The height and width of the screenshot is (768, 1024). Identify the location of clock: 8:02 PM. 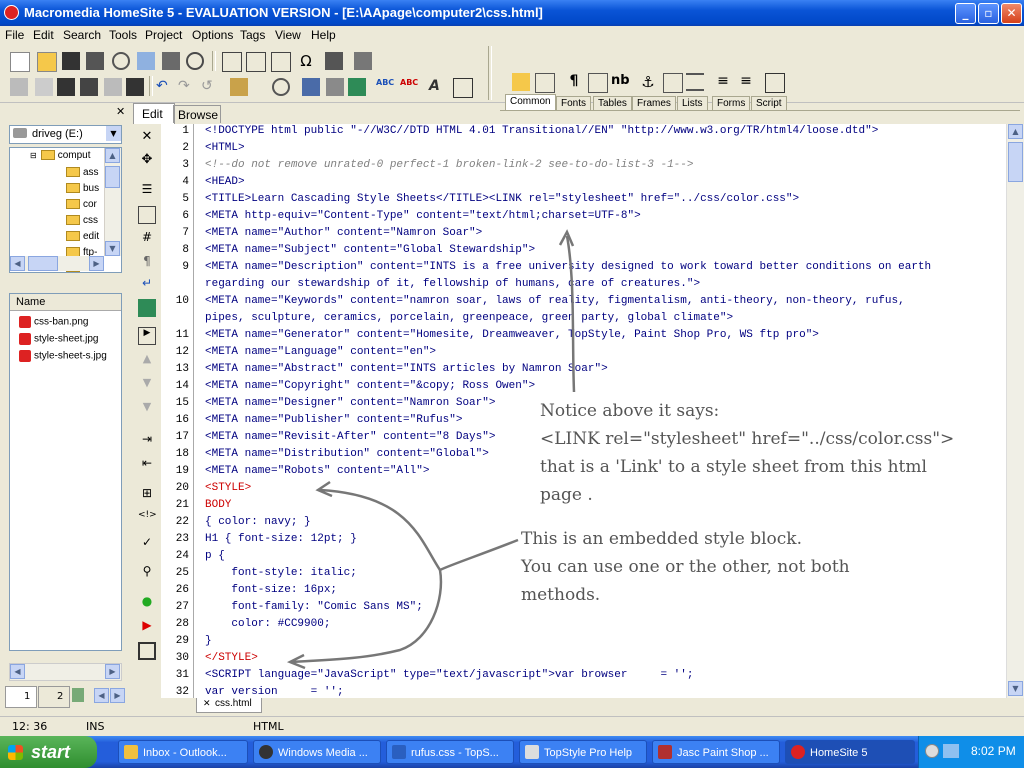
(993, 751).